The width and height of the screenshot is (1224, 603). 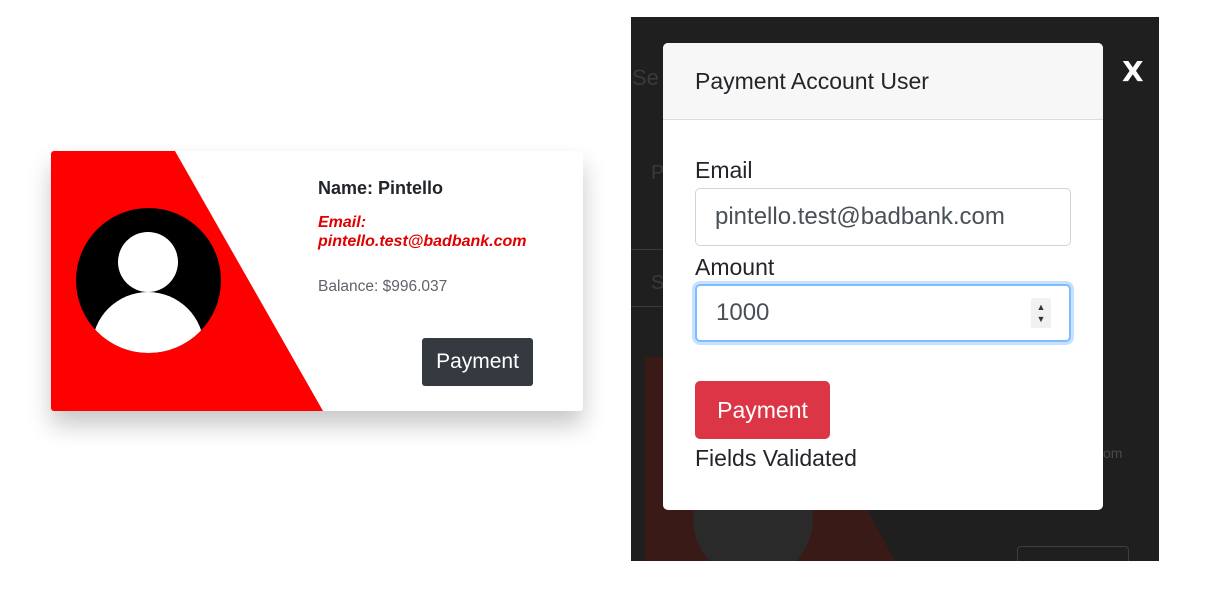 What do you see at coordinates (422, 232) in the screenshot?
I see `user-email: Email: pintello.test@badbank.com` at bounding box center [422, 232].